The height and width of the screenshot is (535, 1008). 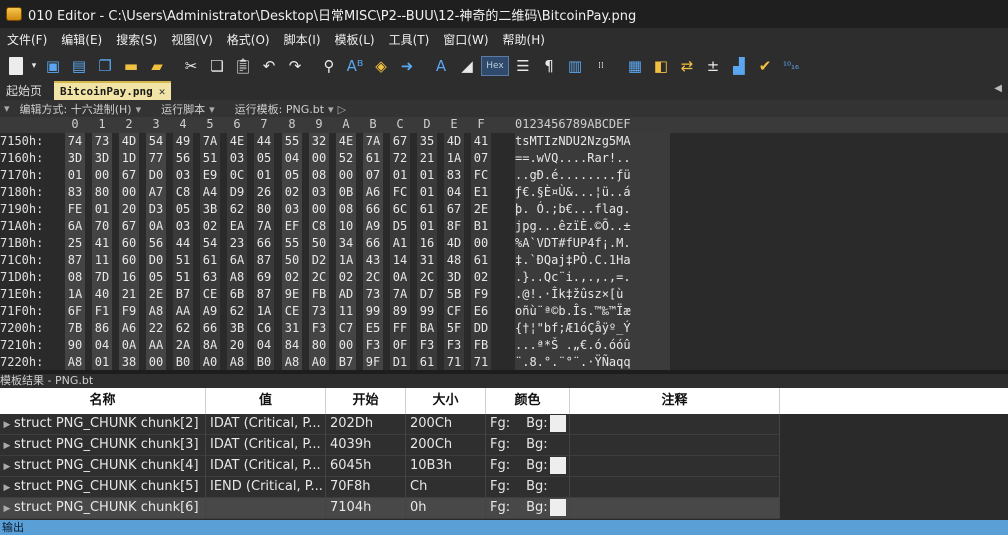 What do you see at coordinates (346, 294) in the screenshot?
I see `hex-byte: AD` at bounding box center [346, 294].